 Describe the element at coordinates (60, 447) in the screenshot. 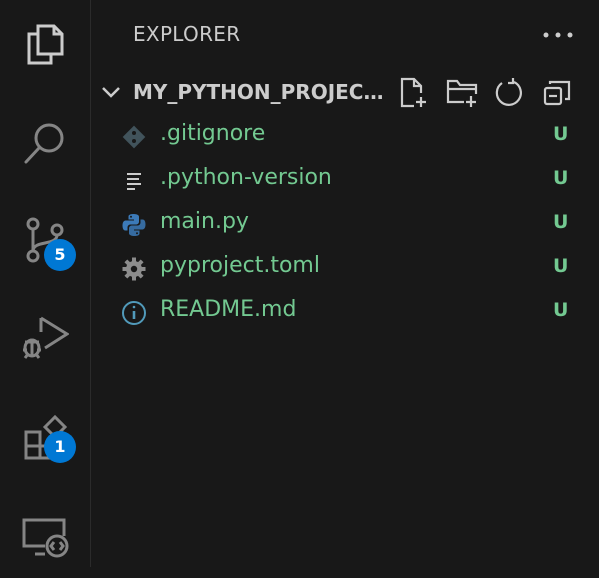

I see `extensions-badge: 1` at that location.